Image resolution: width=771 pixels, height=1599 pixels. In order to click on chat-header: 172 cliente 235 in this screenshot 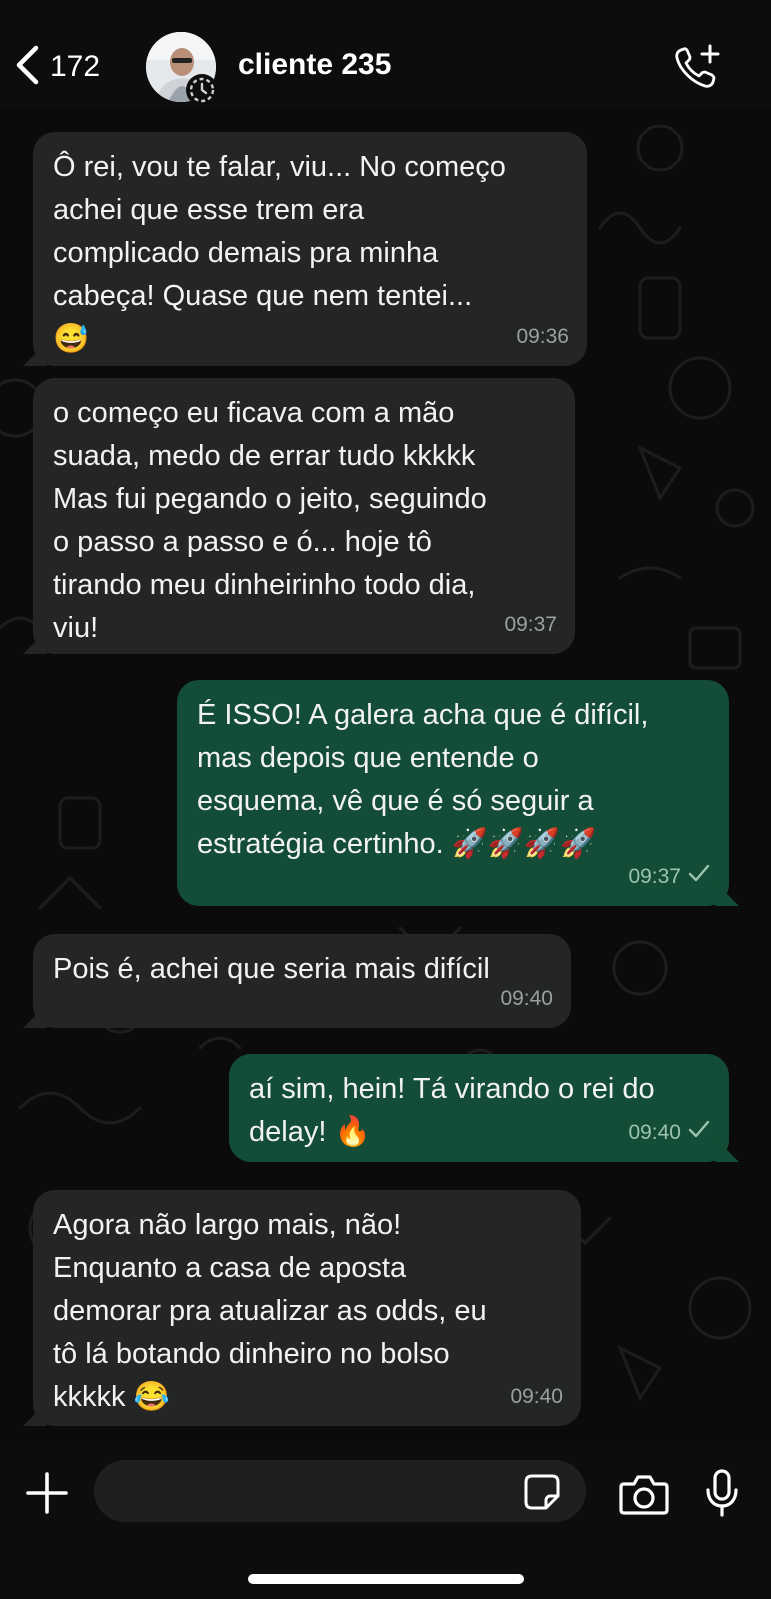, I will do `click(385, 54)`.